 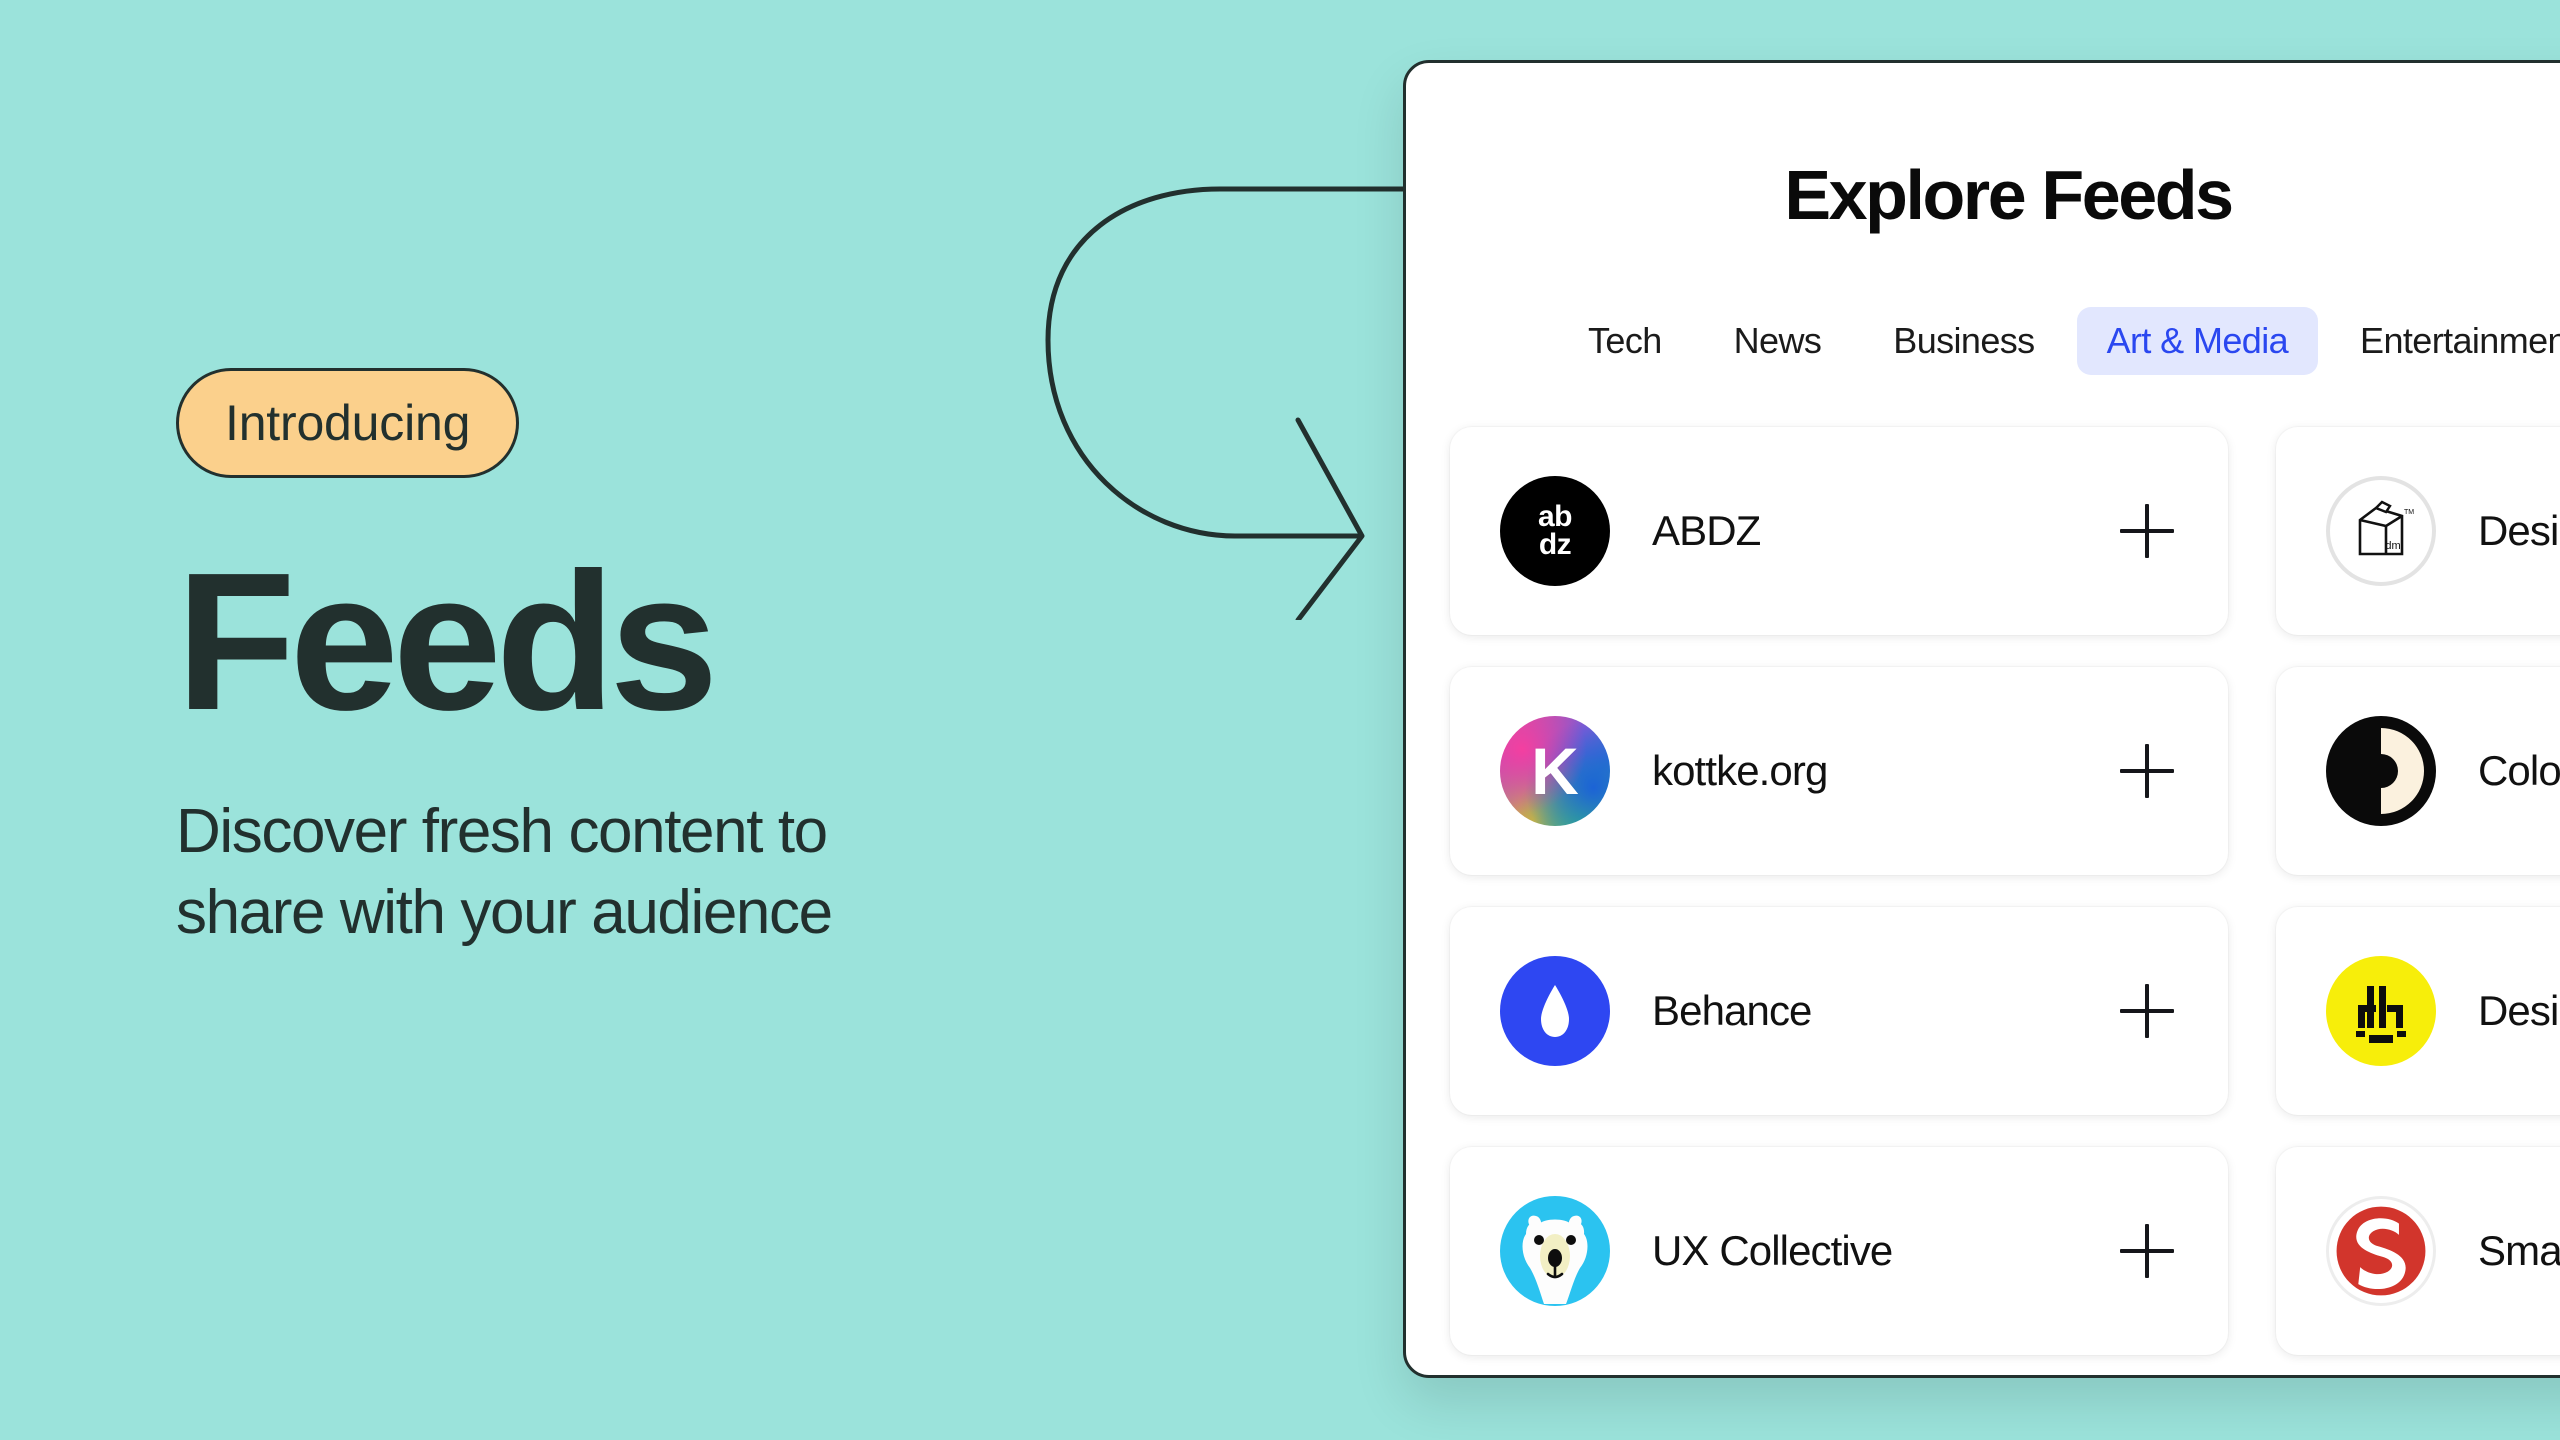 I want to click on feed-card-abdz: ab dz ABDZ, so click(x=1839, y=531).